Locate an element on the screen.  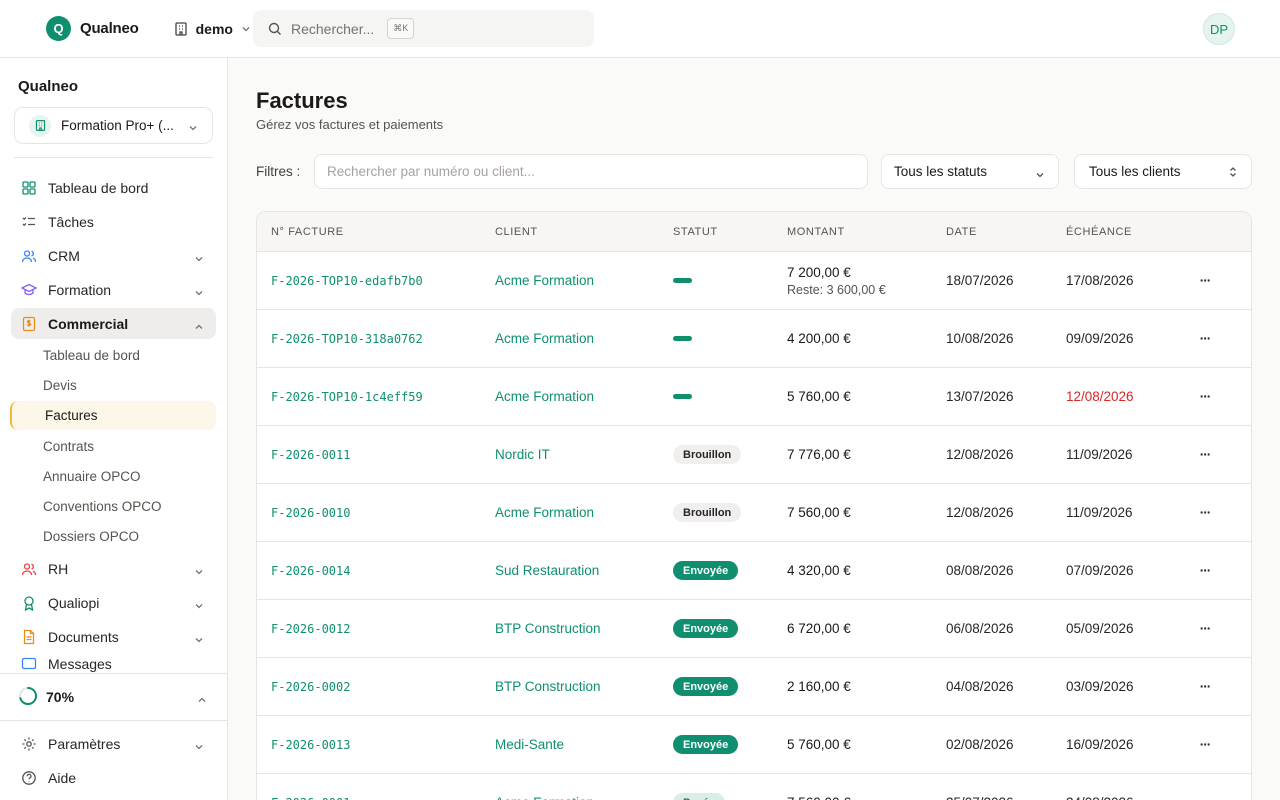
checklist-icon is located at coordinates (29, 222).